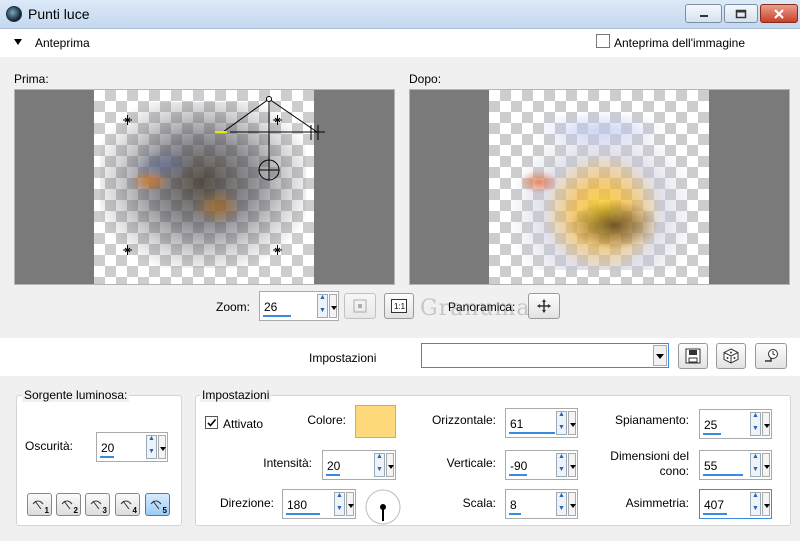 The width and height of the screenshot is (800, 541). Describe the element at coordinates (299, 306) in the screenshot. I see `zoom-input: 26` at that location.